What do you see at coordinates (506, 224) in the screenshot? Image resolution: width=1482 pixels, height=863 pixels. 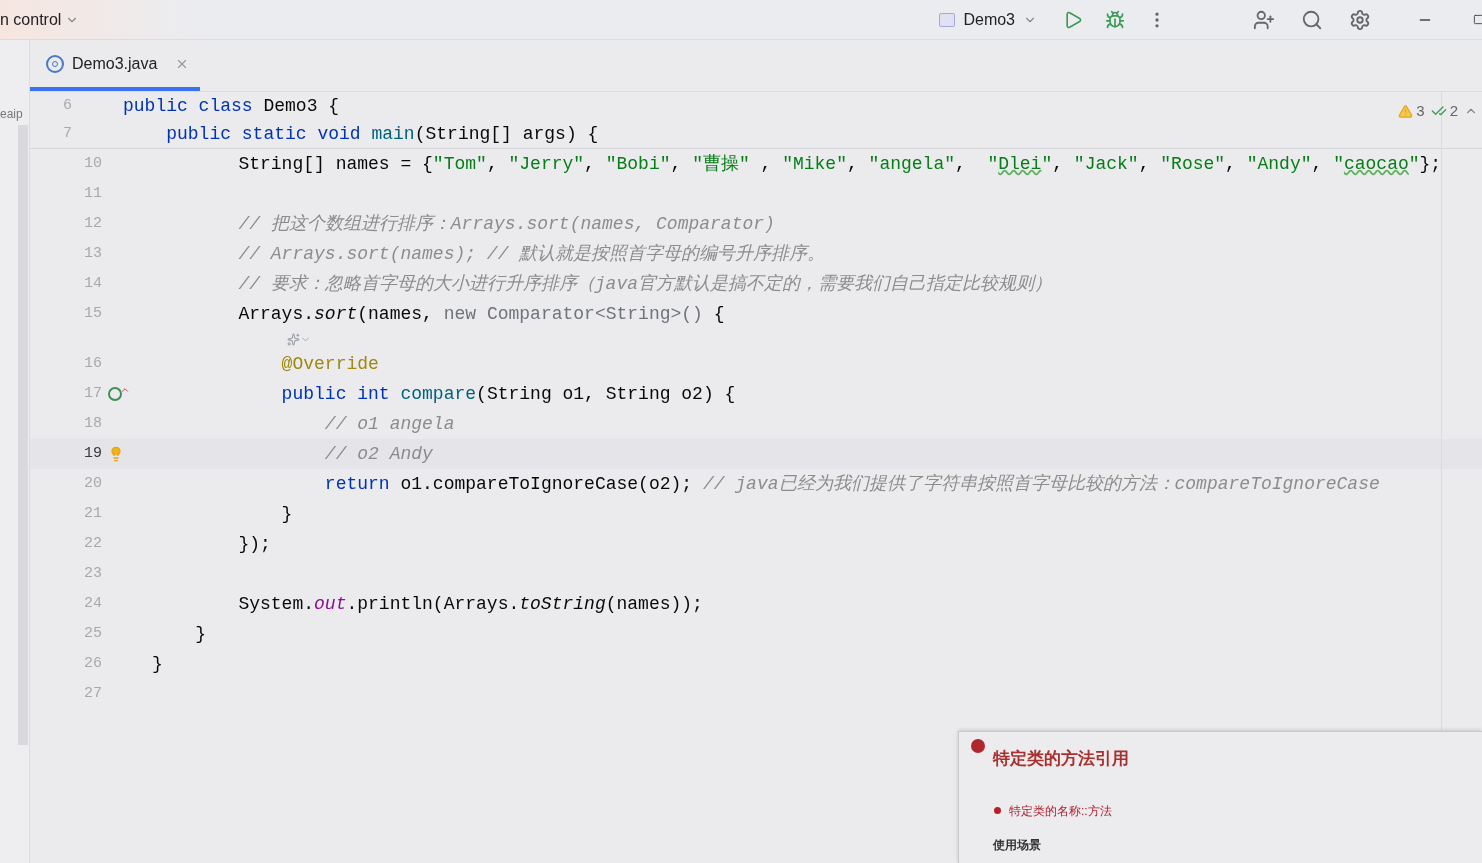 I see `code-line: // 把这个数组进行排序：Arrays.sort(names, Comparator)` at bounding box center [506, 224].